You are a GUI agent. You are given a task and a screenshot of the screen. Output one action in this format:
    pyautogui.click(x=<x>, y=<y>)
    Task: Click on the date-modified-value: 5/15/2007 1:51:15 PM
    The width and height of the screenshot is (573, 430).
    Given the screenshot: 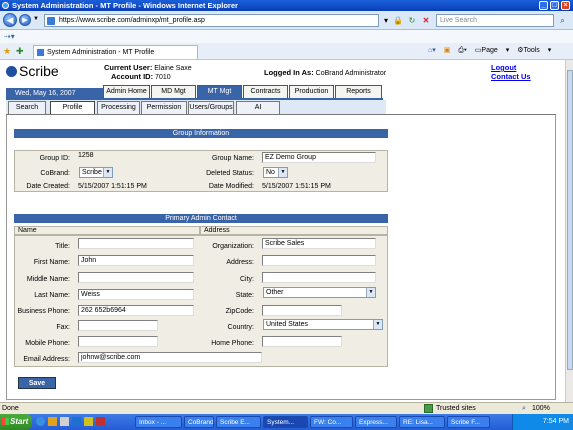 What is the action you would take?
    pyautogui.click(x=296, y=186)
    